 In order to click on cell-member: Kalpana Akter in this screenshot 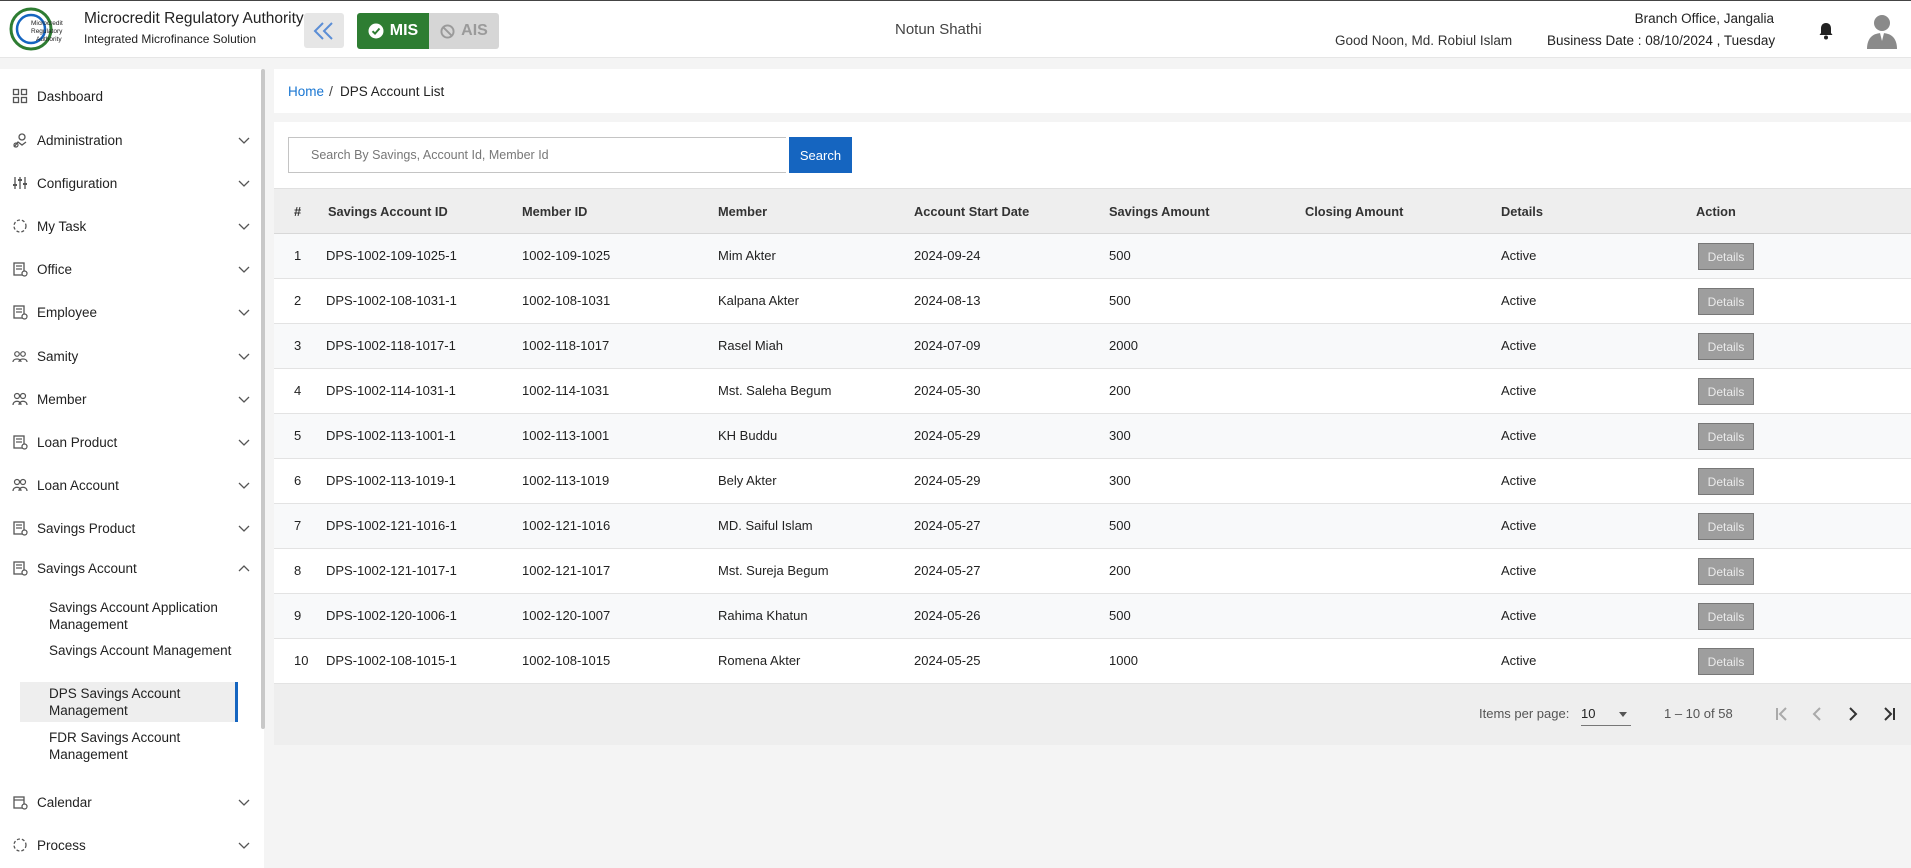, I will do `click(758, 300)`.